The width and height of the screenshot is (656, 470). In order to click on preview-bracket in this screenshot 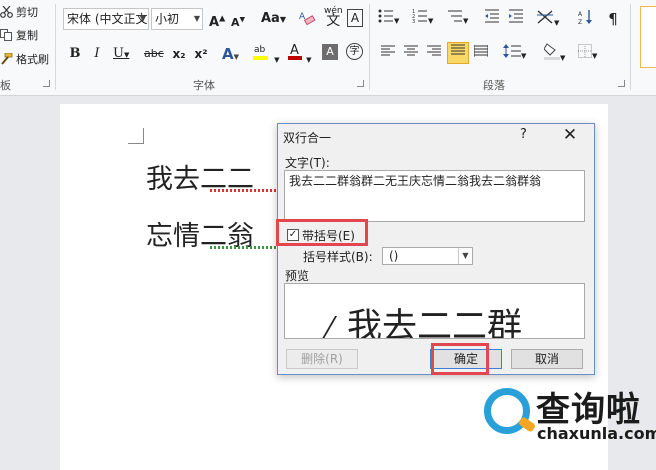, I will do `click(332, 327)`.